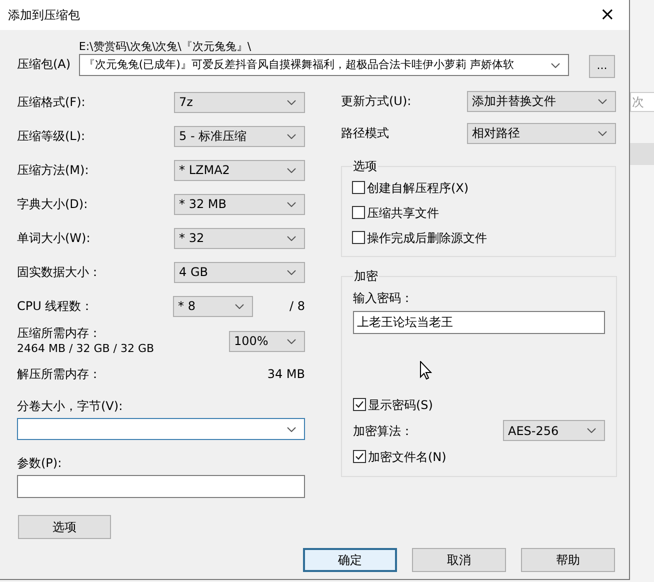 This screenshot has height=582, width=654. What do you see at coordinates (324, 65) in the screenshot?
I see `archive-name-dropdown: 『次元兔兔(已成年)』可爱反差抖音风自摸裸舞福利，超极品合法卡哇伊小萝莉 声娇体软` at bounding box center [324, 65].